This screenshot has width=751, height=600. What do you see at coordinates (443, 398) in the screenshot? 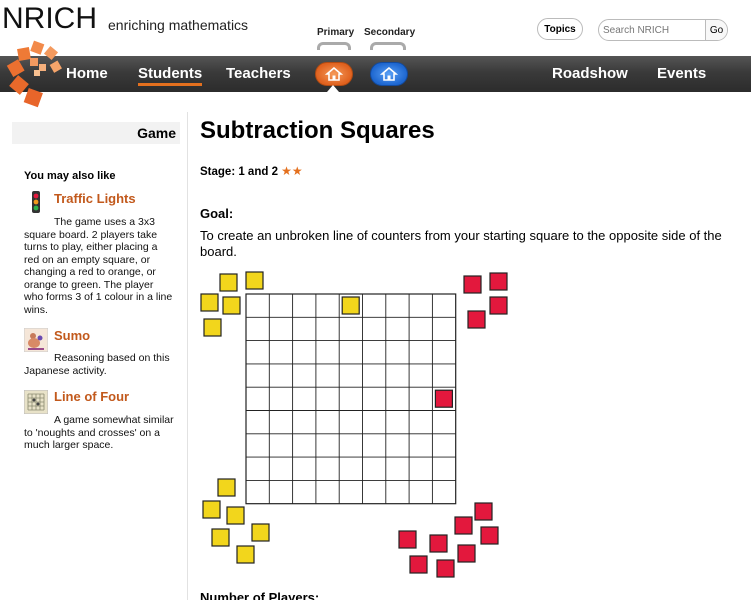
I see `placed-counter-red` at bounding box center [443, 398].